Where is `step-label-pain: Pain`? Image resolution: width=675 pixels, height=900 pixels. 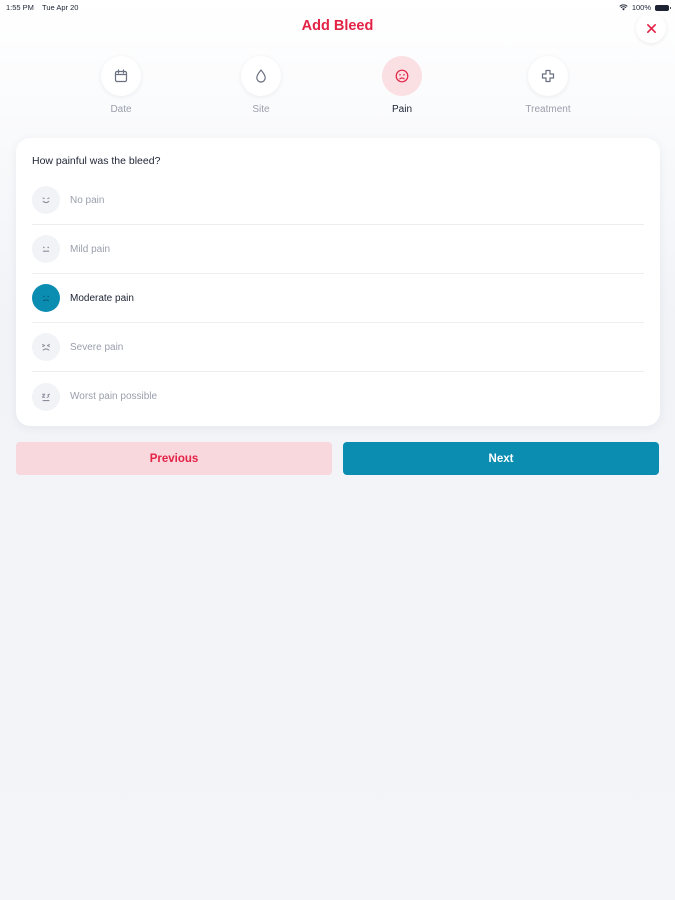
step-label-pain: Pain is located at coordinates (401, 109).